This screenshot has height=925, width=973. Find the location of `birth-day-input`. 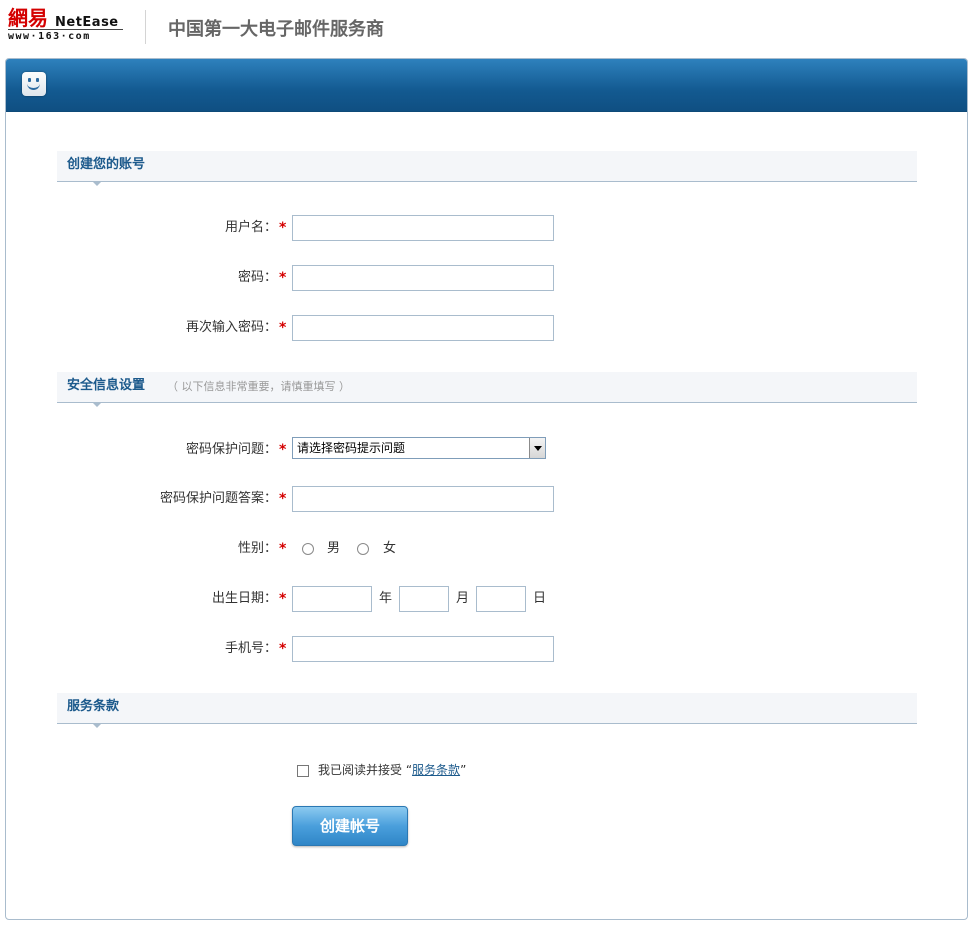

birth-day-input is located at coordinates (501, 599).